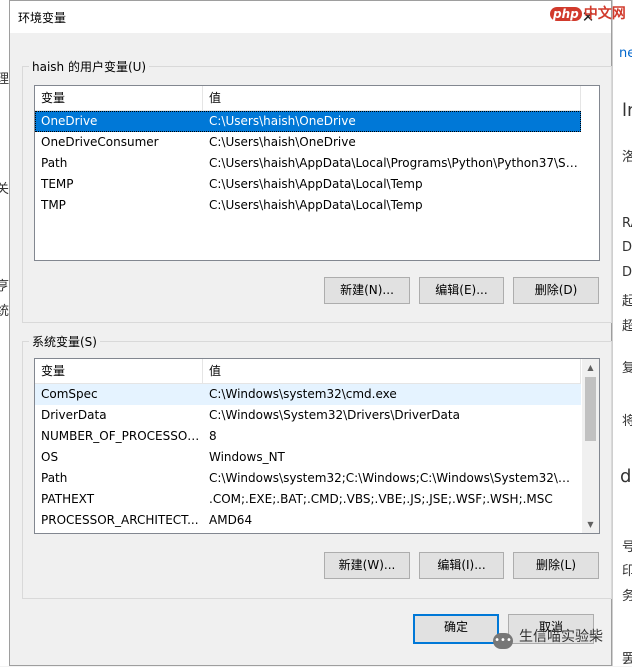 The width and height of the screenshot is (632, 667). I want to click on scroll-up-icon: ▲, so click(590, 367).